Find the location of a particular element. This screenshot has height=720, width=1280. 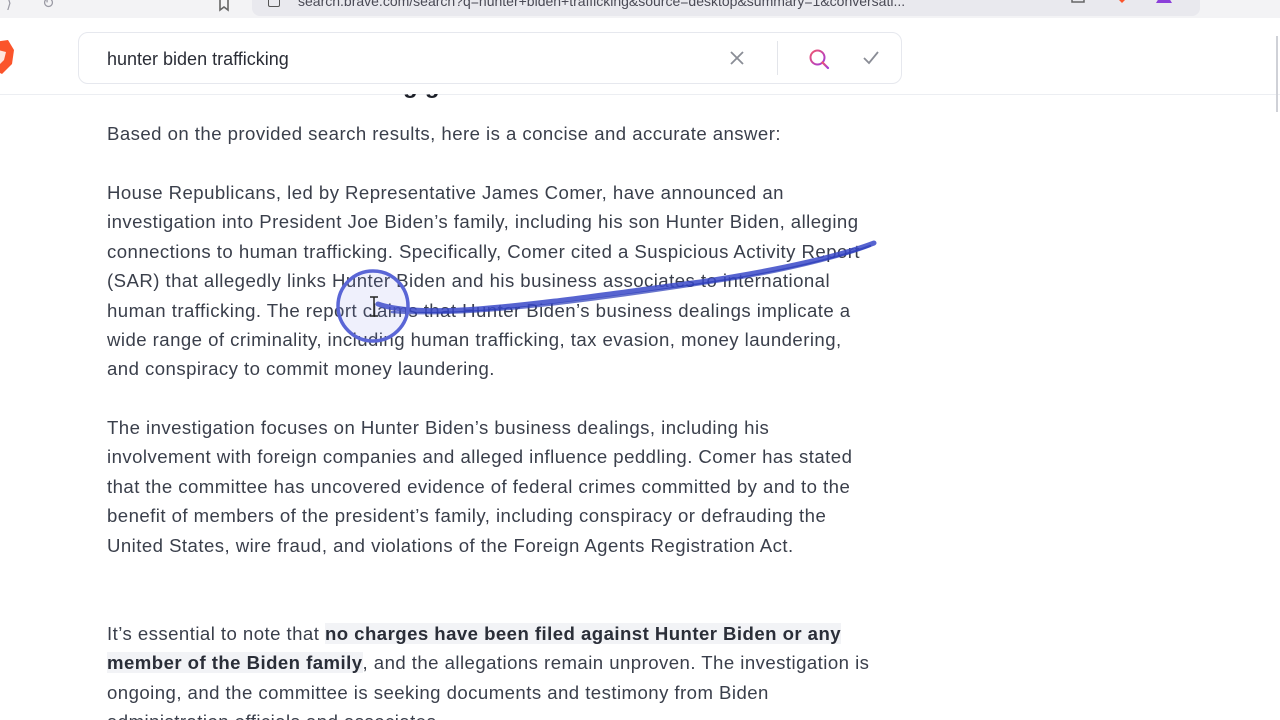

bookmark-icon is located at coordinates (224, 6).